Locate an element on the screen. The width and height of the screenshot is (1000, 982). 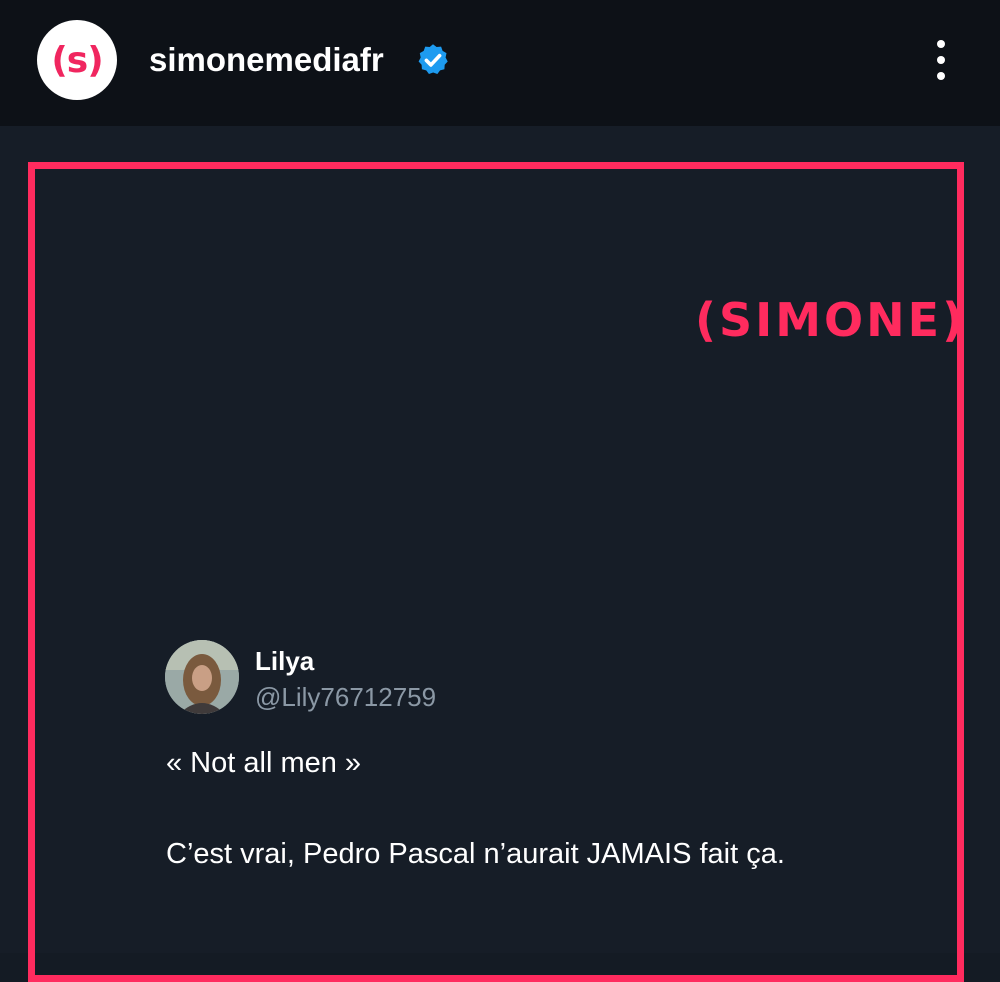
profile-username: simonemediafr is located at coordinates (266, 60).